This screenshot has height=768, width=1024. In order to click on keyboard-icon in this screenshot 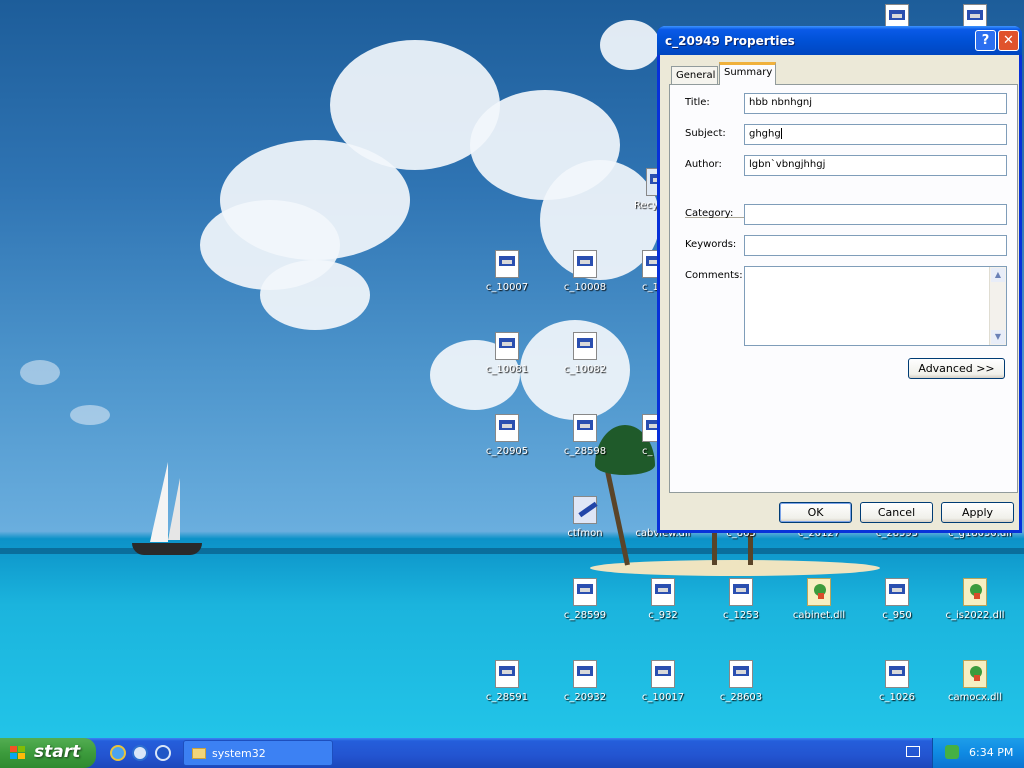, I will do `click(913, 751)`.